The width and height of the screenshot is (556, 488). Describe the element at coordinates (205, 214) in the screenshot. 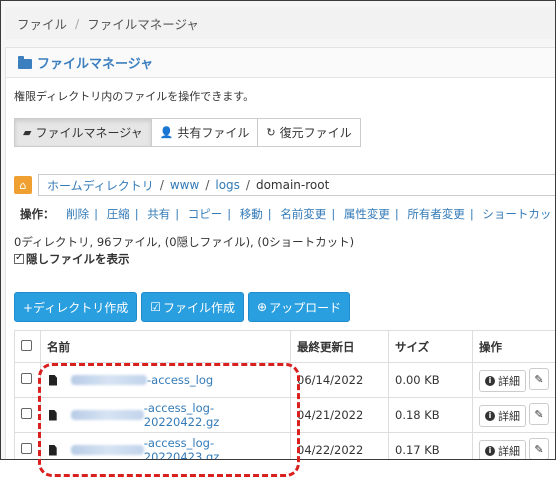

I see `op-copy-link: コピー` at that location.